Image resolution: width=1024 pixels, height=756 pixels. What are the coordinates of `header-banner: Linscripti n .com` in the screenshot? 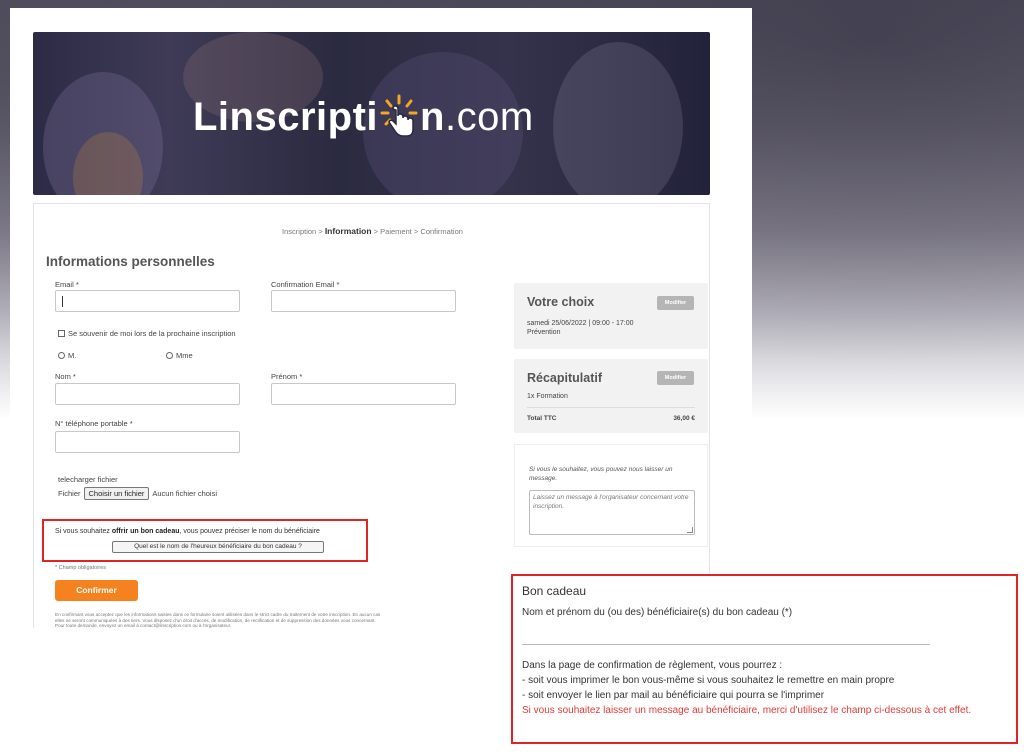 It's located at (371, 113).